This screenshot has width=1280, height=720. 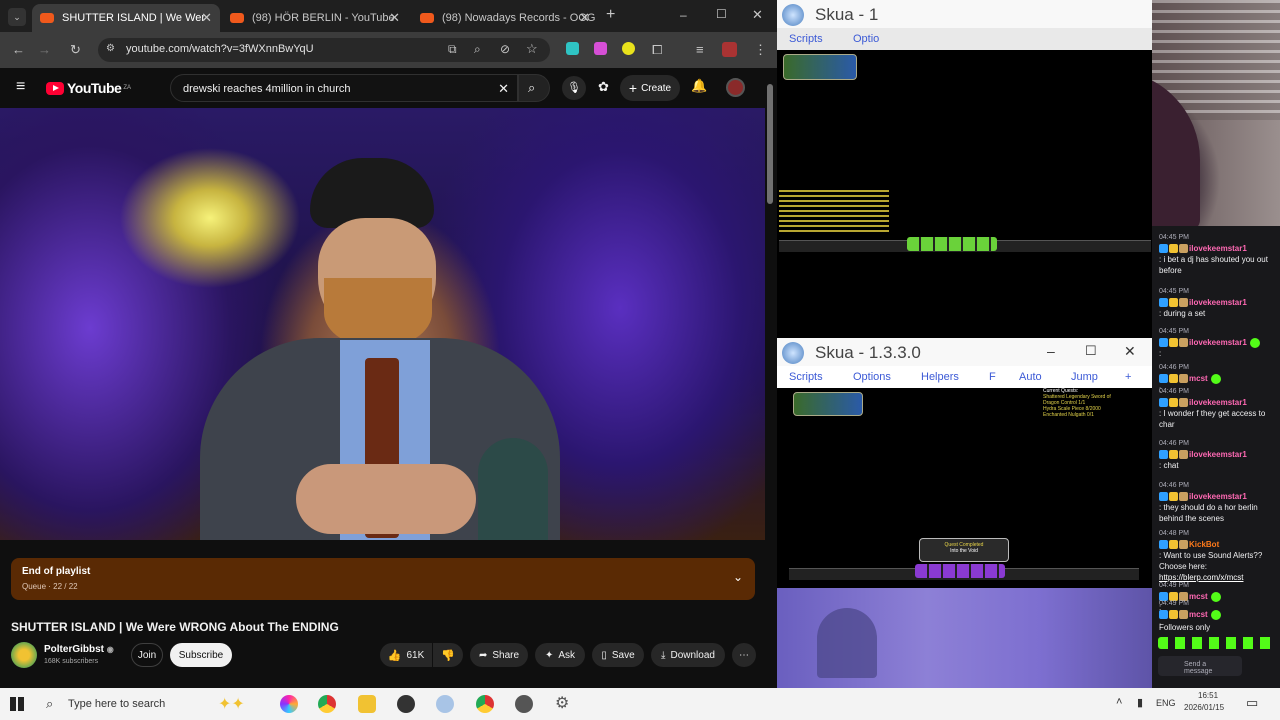 I want to click on ask-button: ✦ Ask, so click(x=560, y=655).